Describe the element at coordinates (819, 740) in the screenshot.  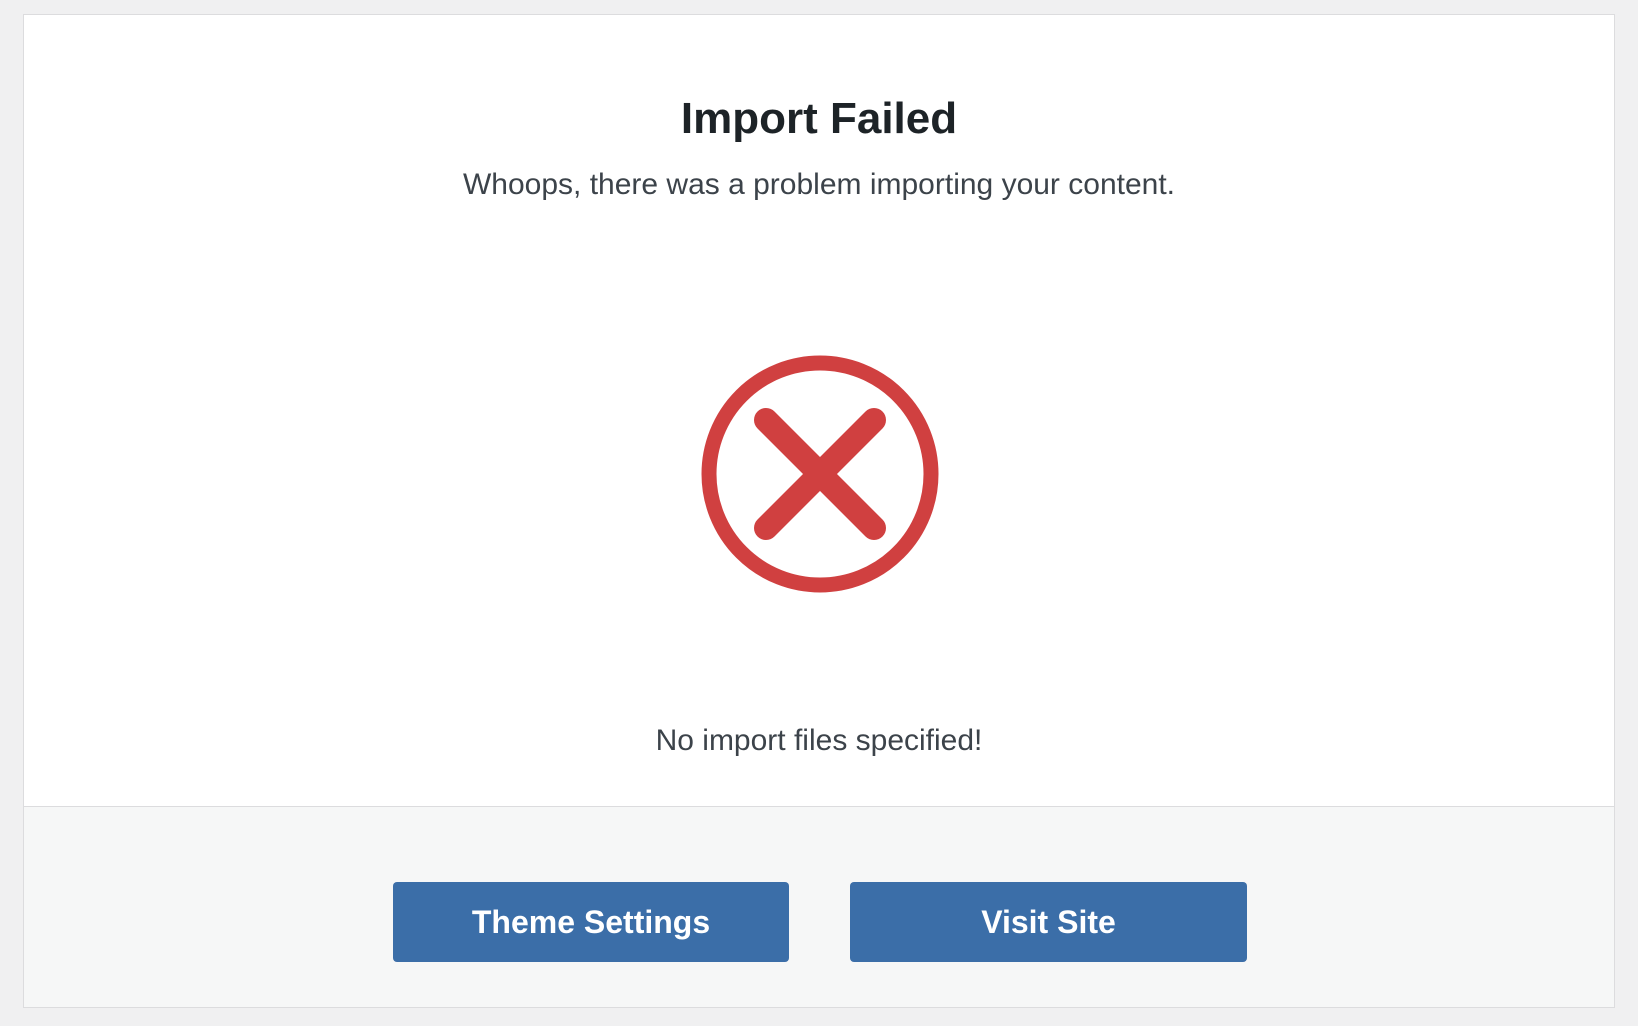
I see `error-message: No import files specified!` at that location.